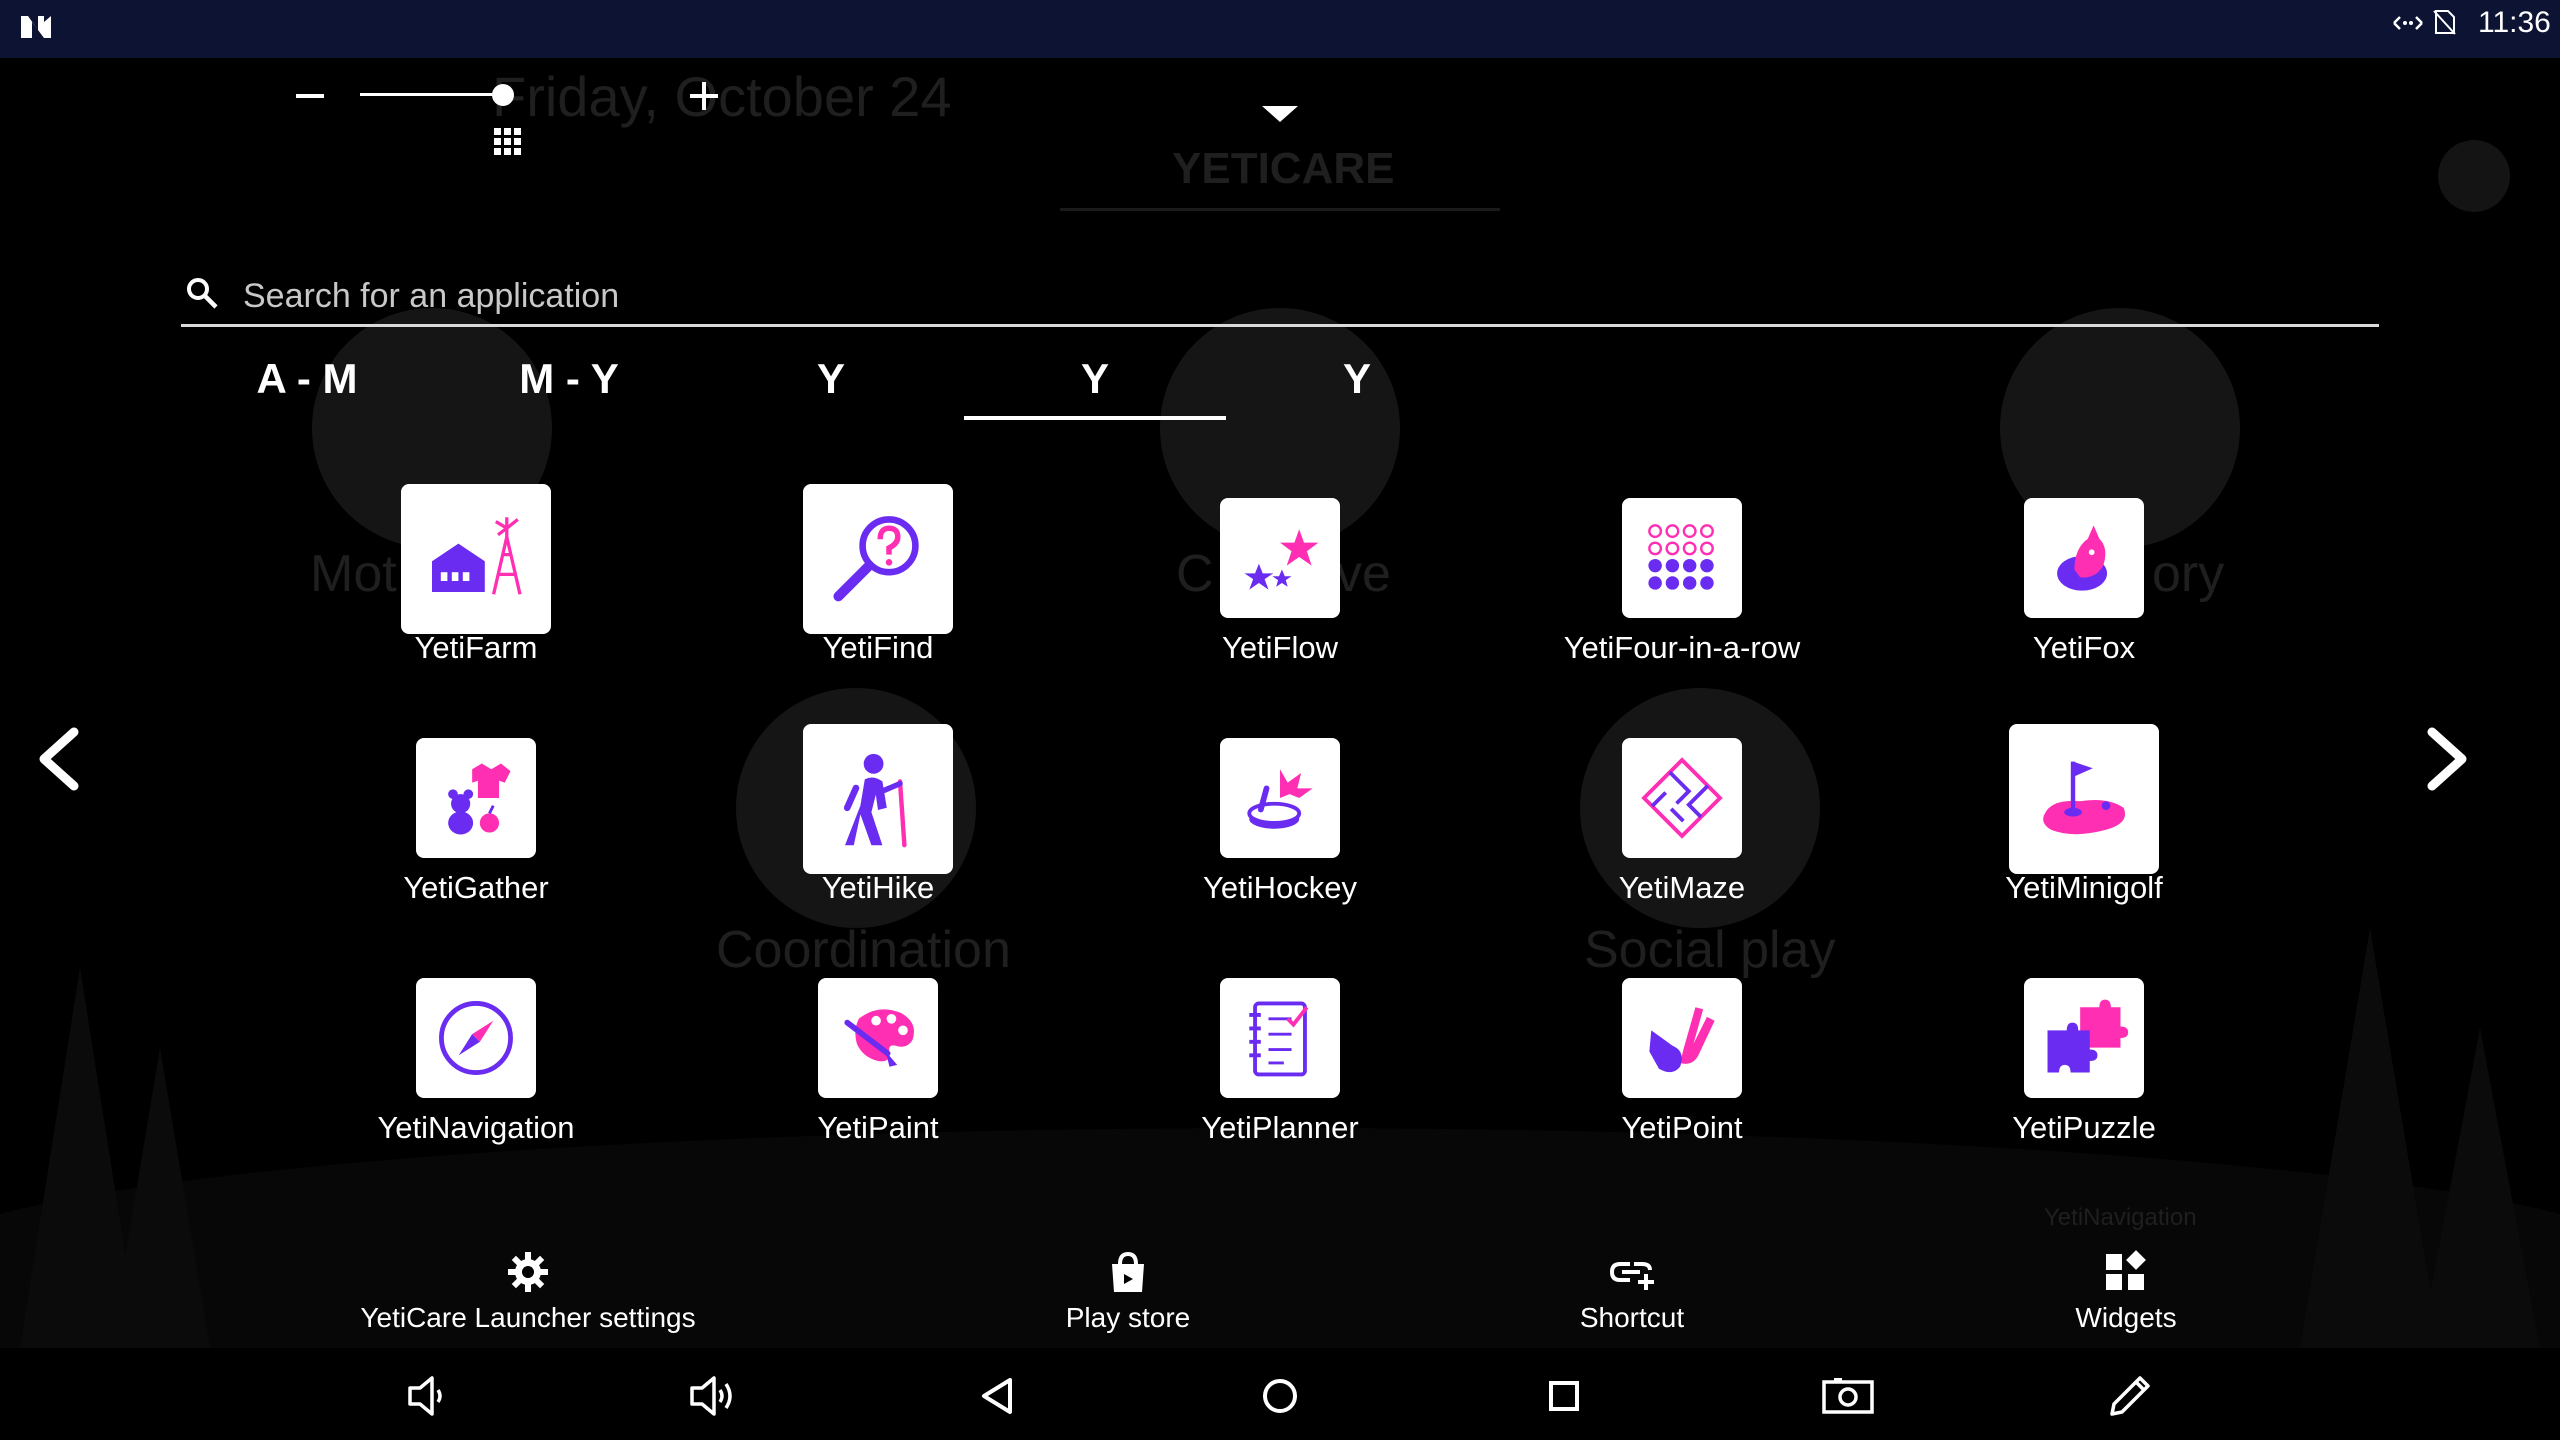 The height and width of the screenshot is (1440, 2560). I want to click on compass-icon, so click(476, 1038).